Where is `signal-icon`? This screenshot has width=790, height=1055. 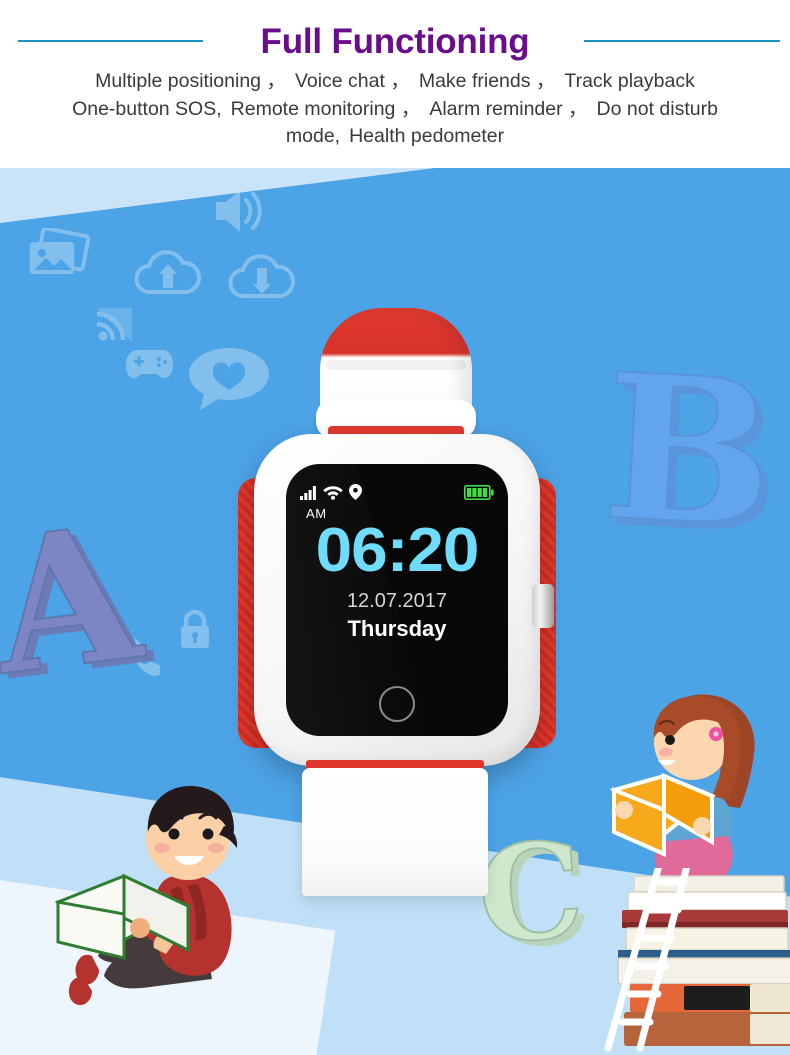
signal-icon is located at coordinates (308, 493).